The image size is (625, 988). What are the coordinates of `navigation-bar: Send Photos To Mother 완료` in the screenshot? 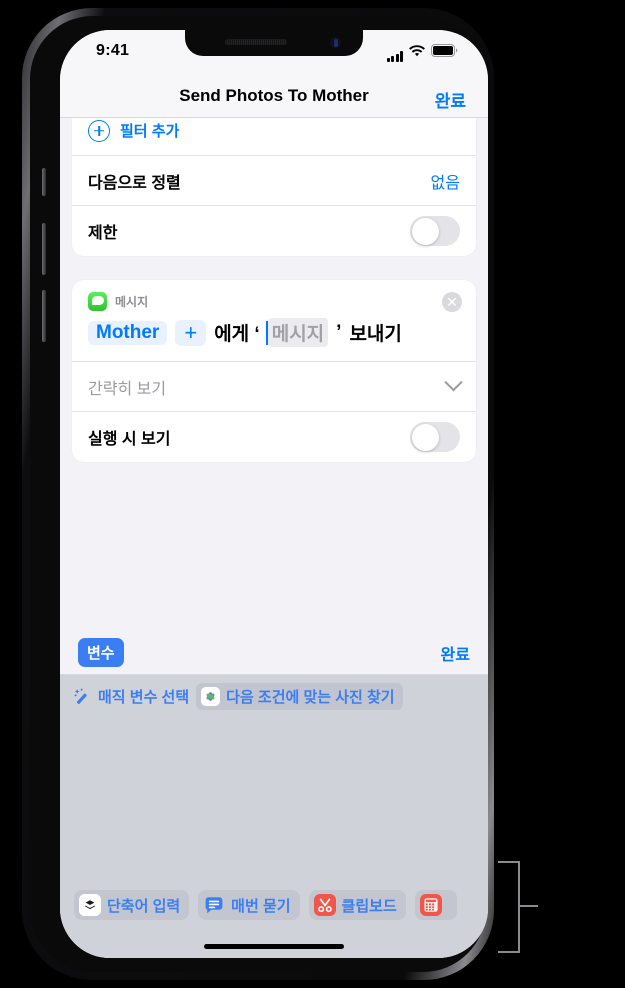 It's located at (274, 96).